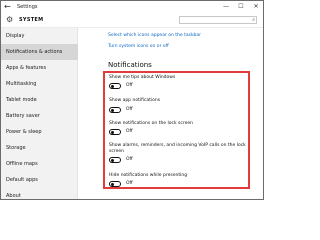  I want to click on minimize-button: —, so click(226, 7).